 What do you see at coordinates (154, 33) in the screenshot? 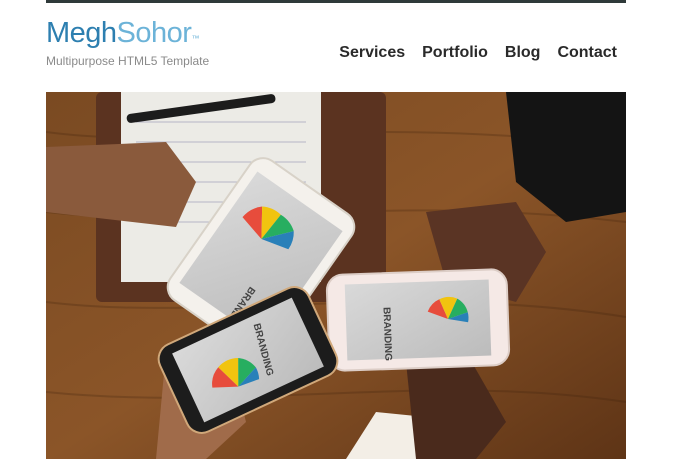
I see `logo-text-part2: Sohor` at bounding box center [154, 33].